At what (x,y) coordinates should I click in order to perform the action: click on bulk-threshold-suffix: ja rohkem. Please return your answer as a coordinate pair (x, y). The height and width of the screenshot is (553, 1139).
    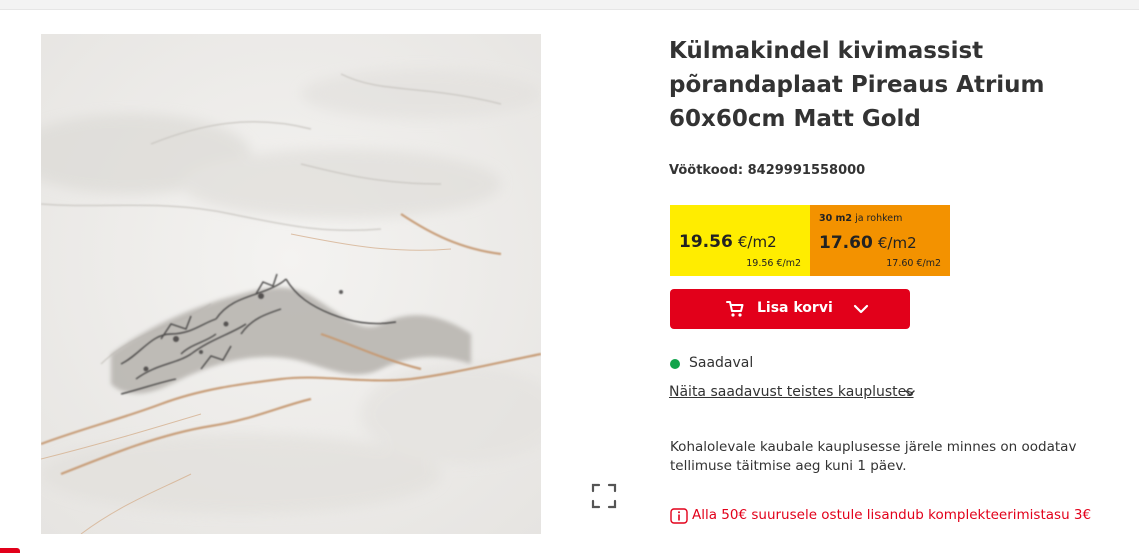
    Looking at the image, I should click on (879, 218).